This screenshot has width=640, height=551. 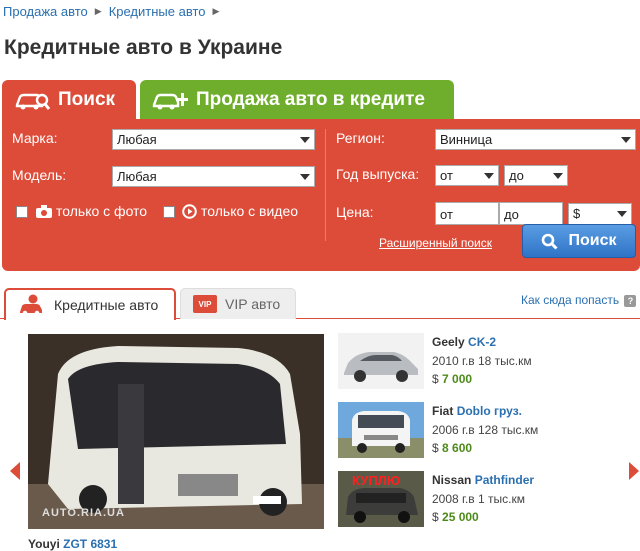 What do you see at coordinates (378, 174) in the screenshot?
I see `year-label: Год выпуска:` at bounding box center [378, 174].